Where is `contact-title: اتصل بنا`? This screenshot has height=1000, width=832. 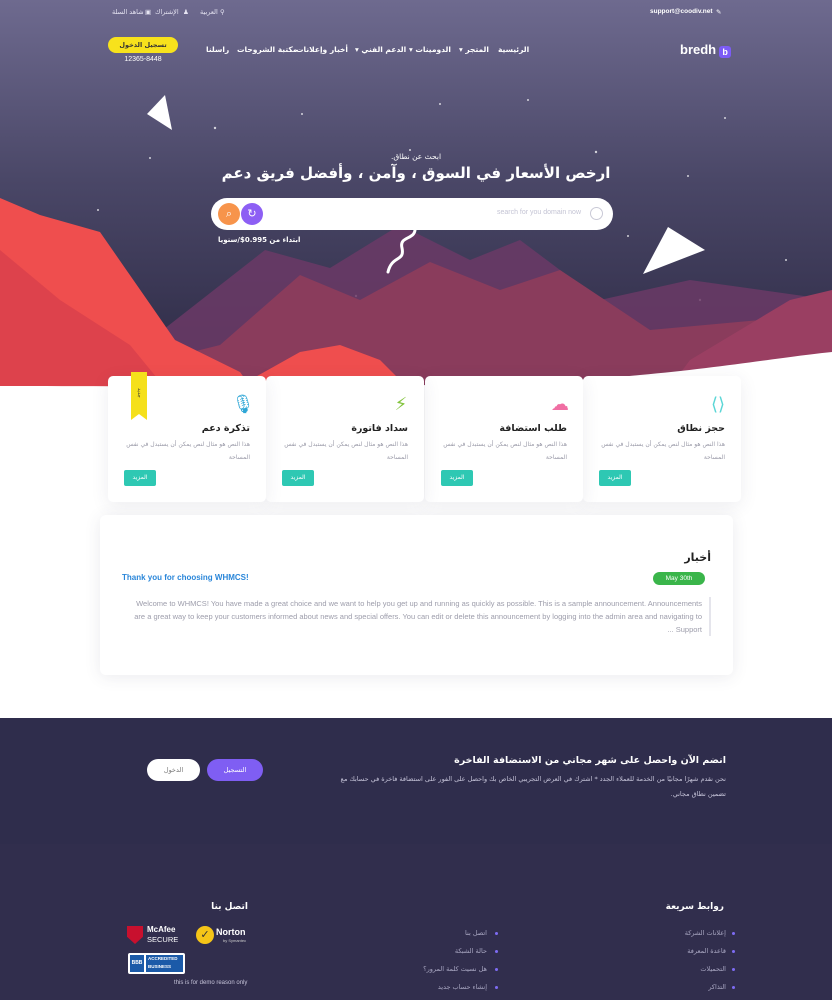
contact-title: اتصل بنا is located at coordinates (229, 907).